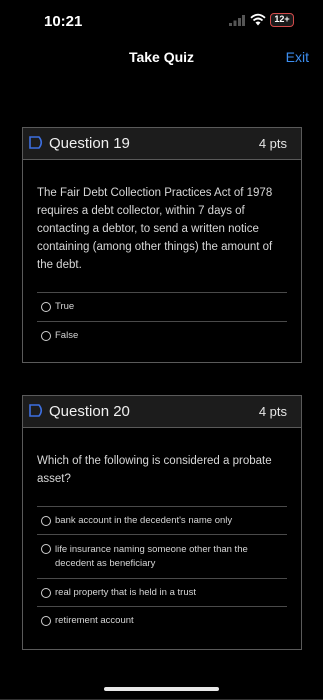  Describe the element at coordinates (63, 21) in the screenshot. I see `status-time: 10:21` at that location.